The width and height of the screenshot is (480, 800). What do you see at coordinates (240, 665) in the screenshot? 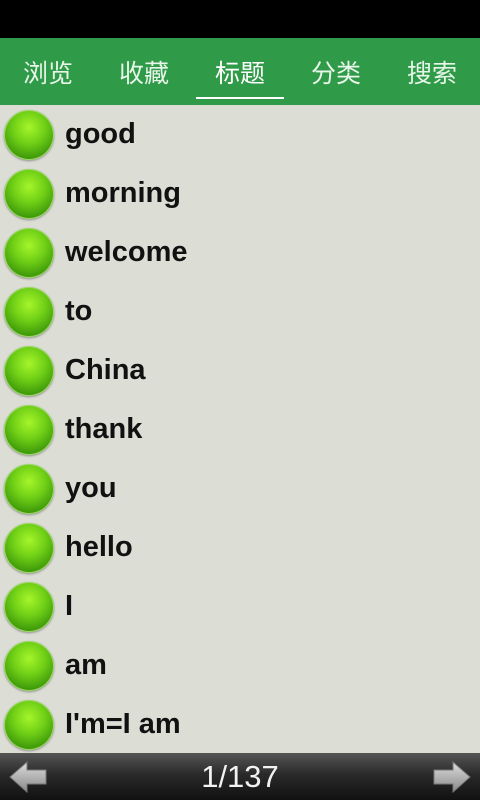
I see `list-item: am` at bounding box center [240, 665].